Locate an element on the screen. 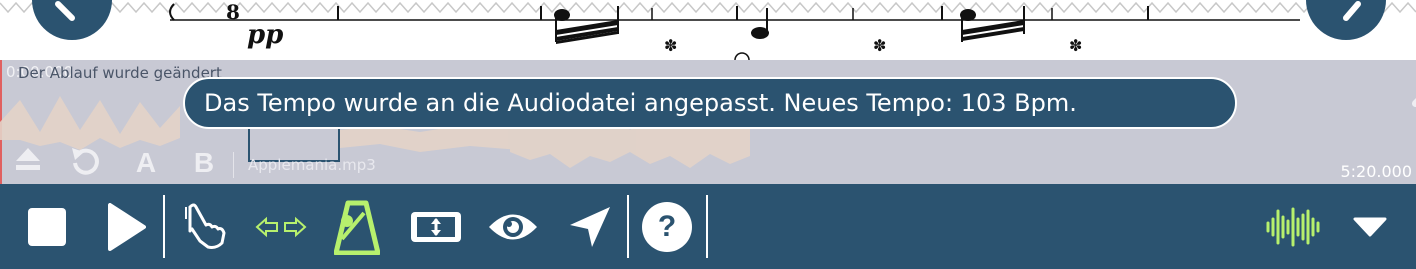 This screenshot has width=1416, height=269. help-icon: ? is located at coordinates (667, 226).